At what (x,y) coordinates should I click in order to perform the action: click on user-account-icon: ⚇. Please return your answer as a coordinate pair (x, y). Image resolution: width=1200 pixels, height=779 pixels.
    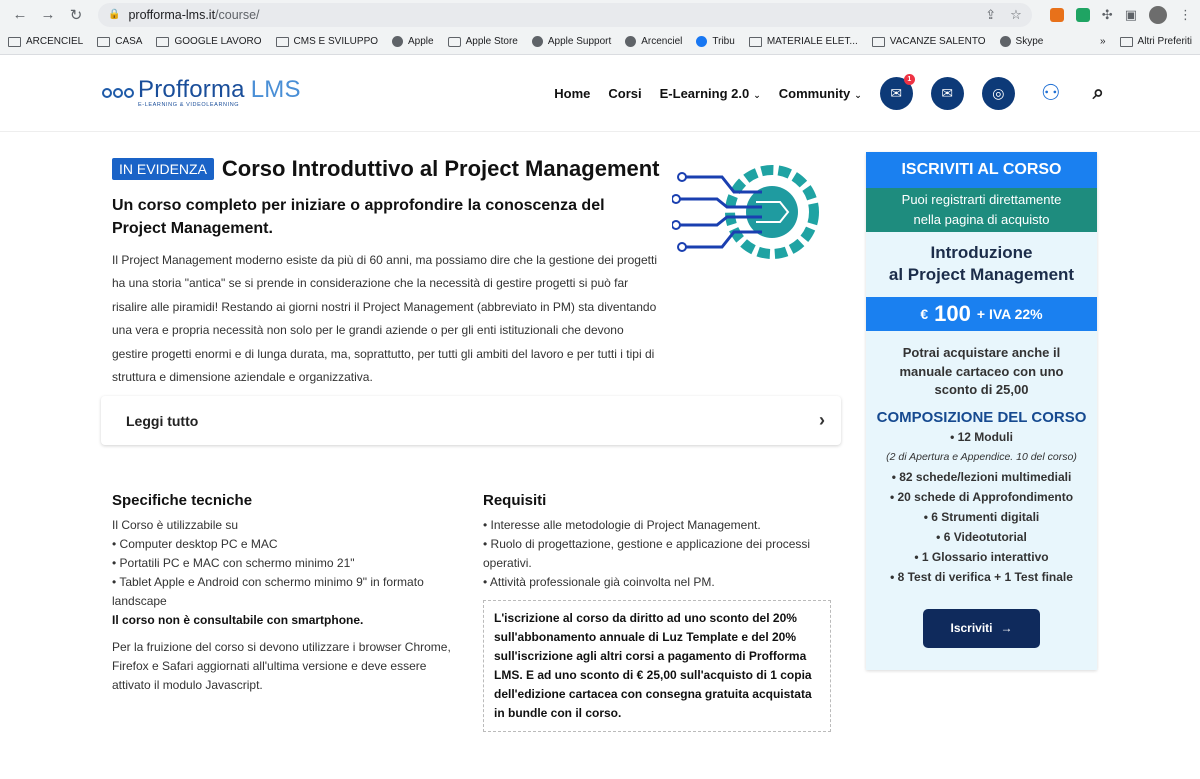
    Looking at the image, I should click on (1051, 93).